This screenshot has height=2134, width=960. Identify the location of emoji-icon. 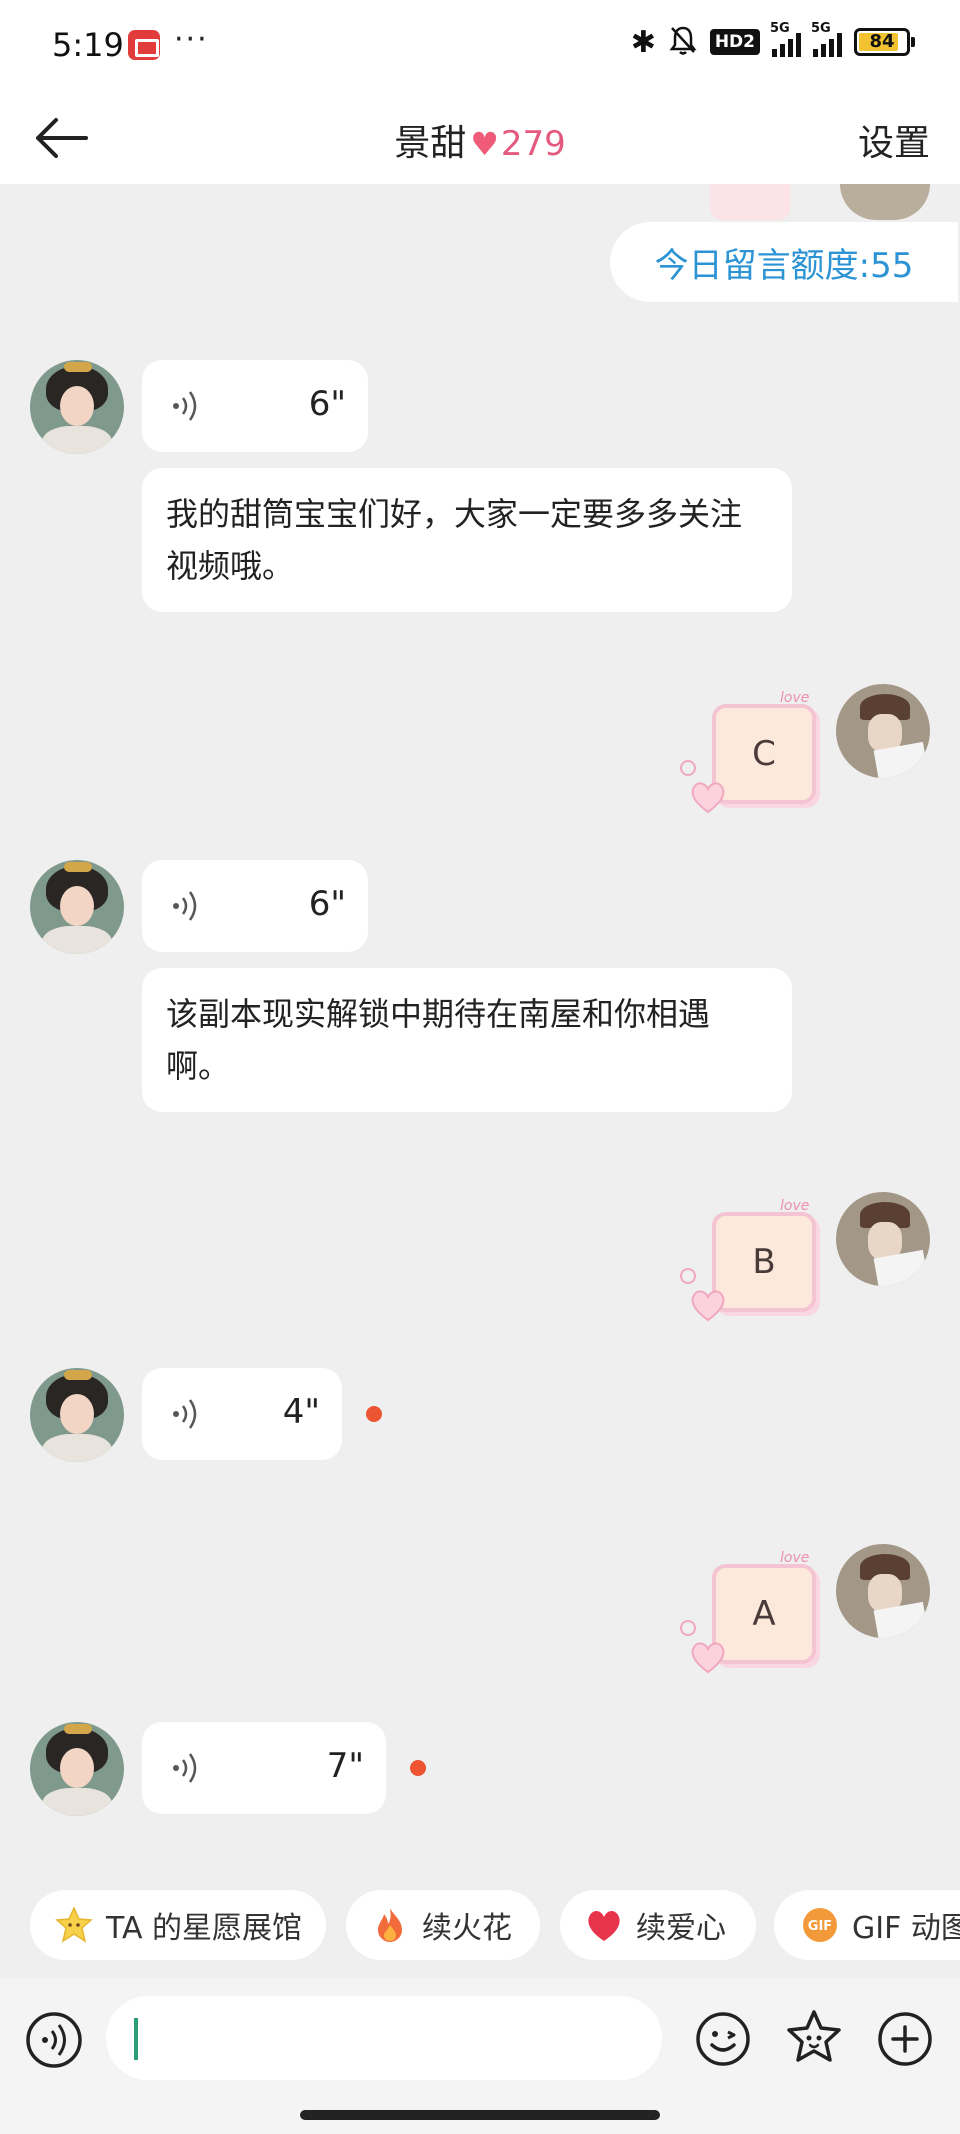
(723, 2039).